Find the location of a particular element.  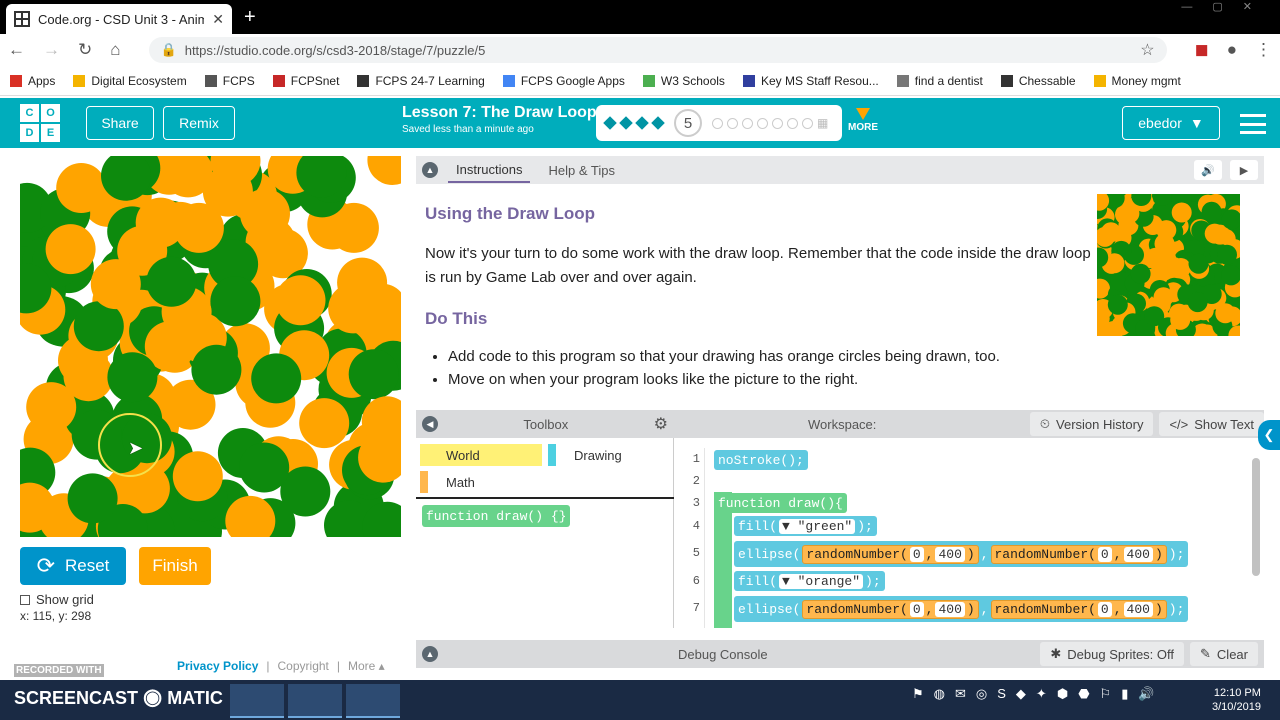

color-dropdown: ▼ "orange" is located at coordinates (821, 581).